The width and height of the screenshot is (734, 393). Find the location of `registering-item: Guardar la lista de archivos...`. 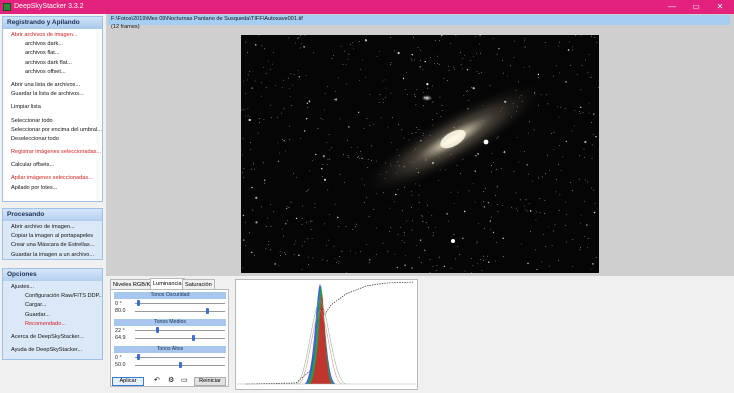

registering-item: Guardar la lista de archivos... is located at coordinates (56, 94).